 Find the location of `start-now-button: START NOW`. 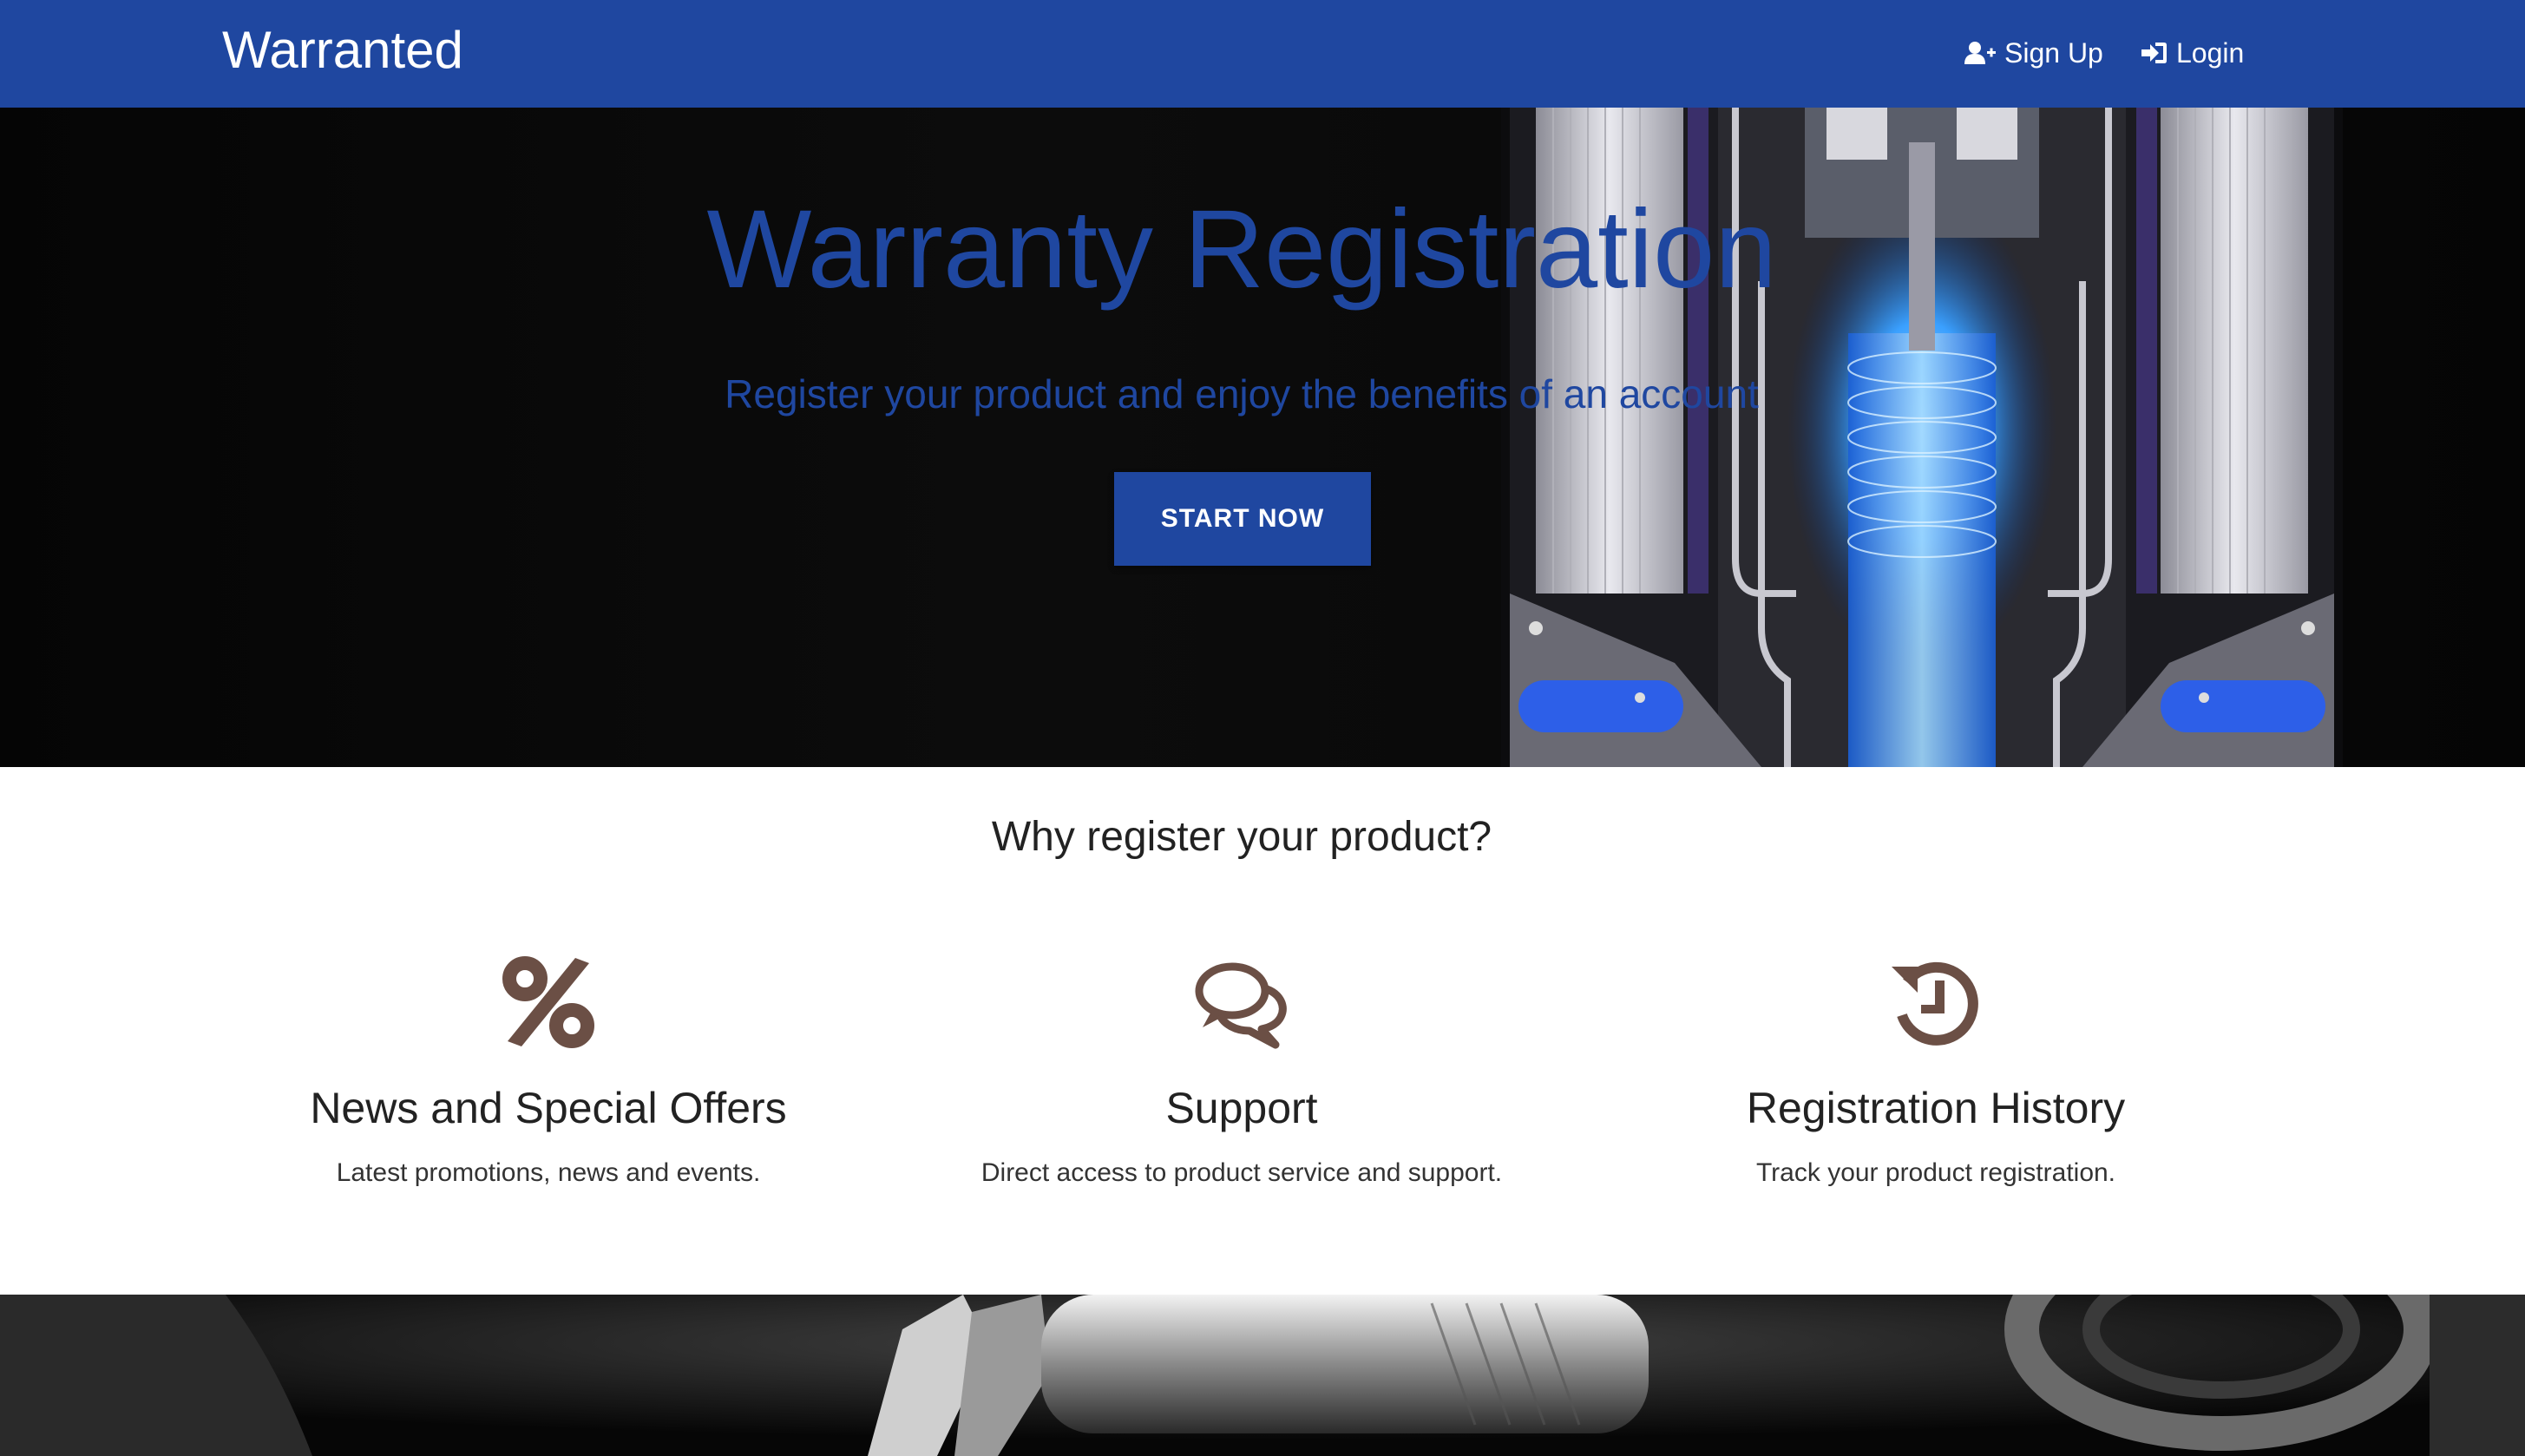

start-now-button: START NOW is located at coordinates (1242, 519).